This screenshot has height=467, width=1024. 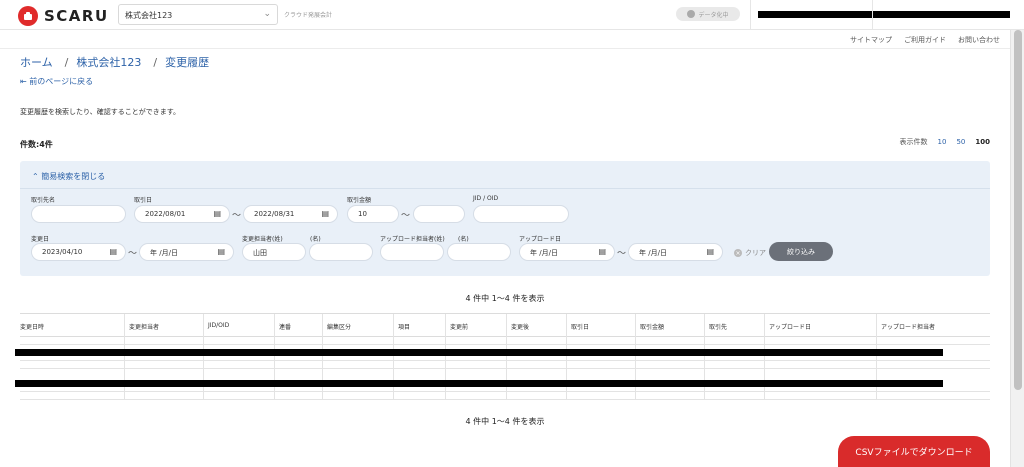 What do you see at coordinates (143, 200) in the screenshot?
I see `trade-date-label: 取引日` at bounding box center [143, 200].